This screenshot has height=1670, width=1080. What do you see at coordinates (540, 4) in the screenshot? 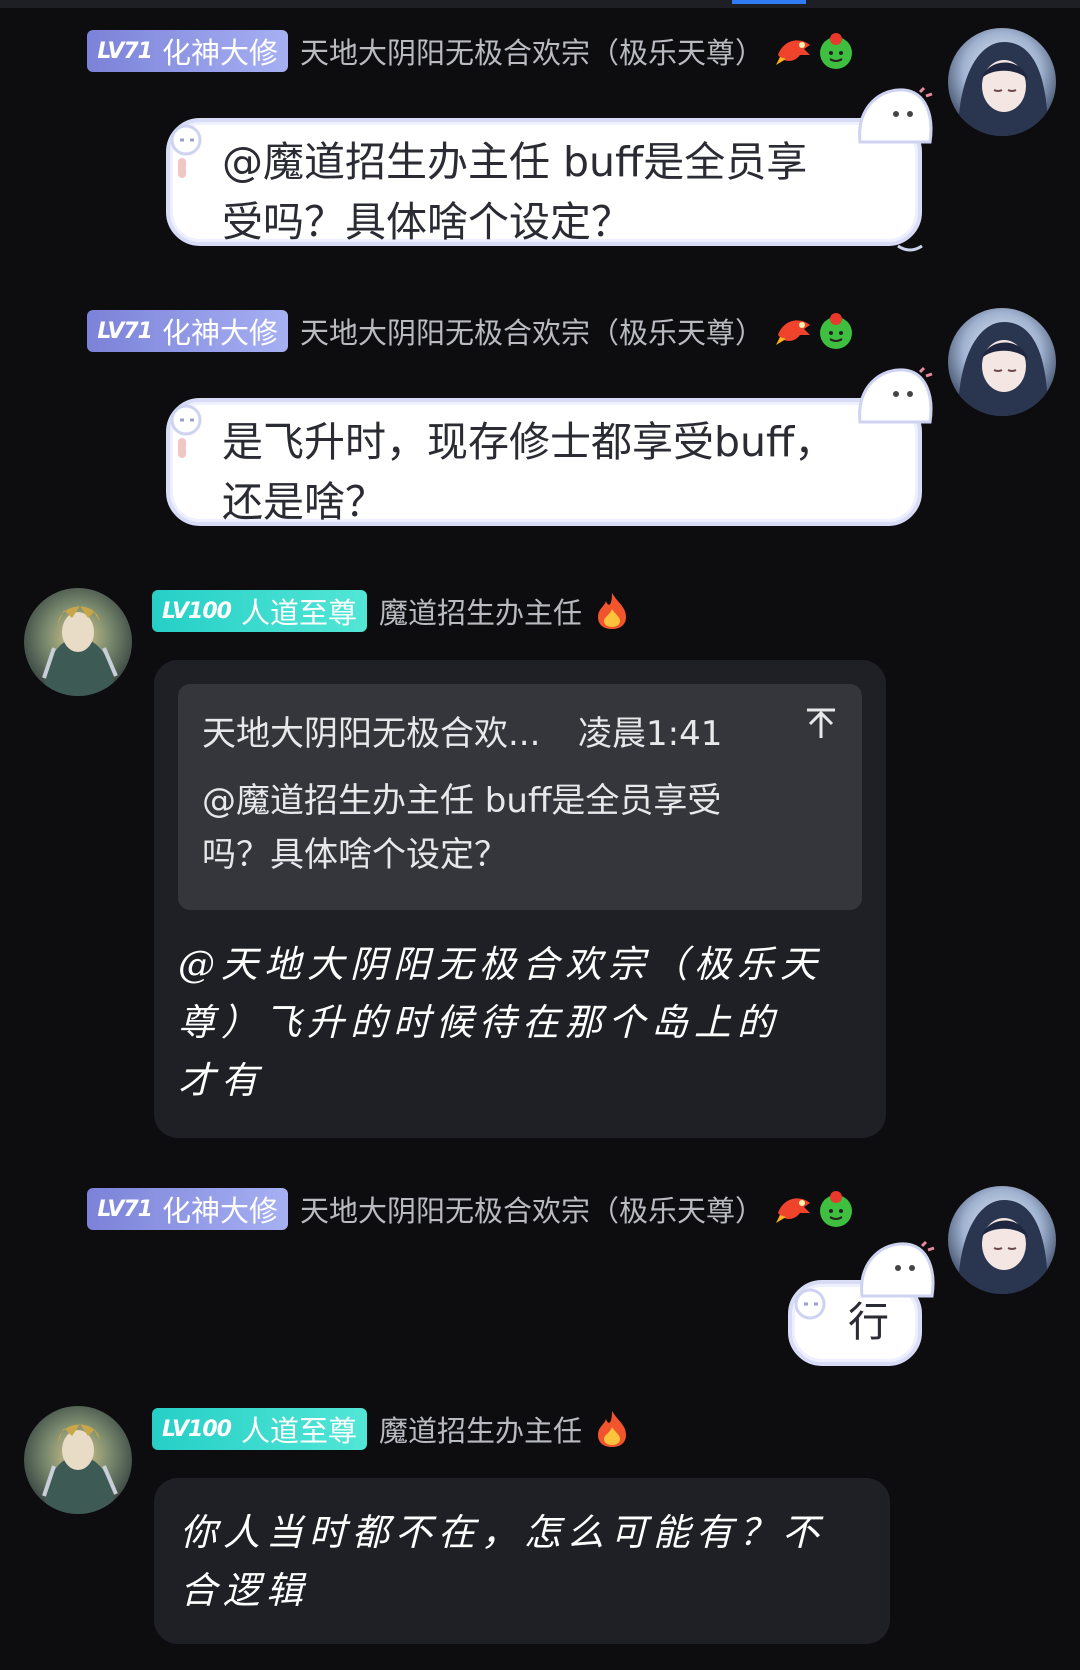
I see `top-edge` at bounding box center [540, 4].